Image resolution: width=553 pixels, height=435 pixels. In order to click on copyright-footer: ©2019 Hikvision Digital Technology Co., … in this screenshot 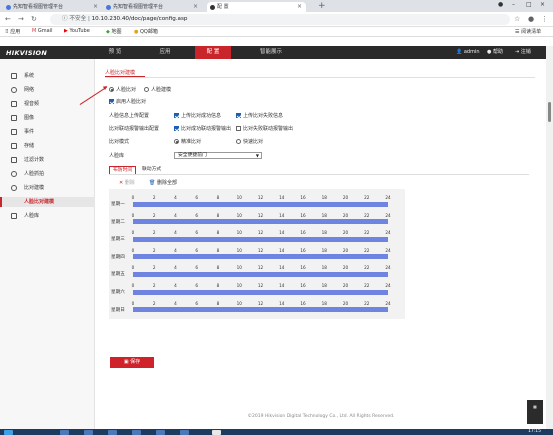, I will do `click(321, 416)`.